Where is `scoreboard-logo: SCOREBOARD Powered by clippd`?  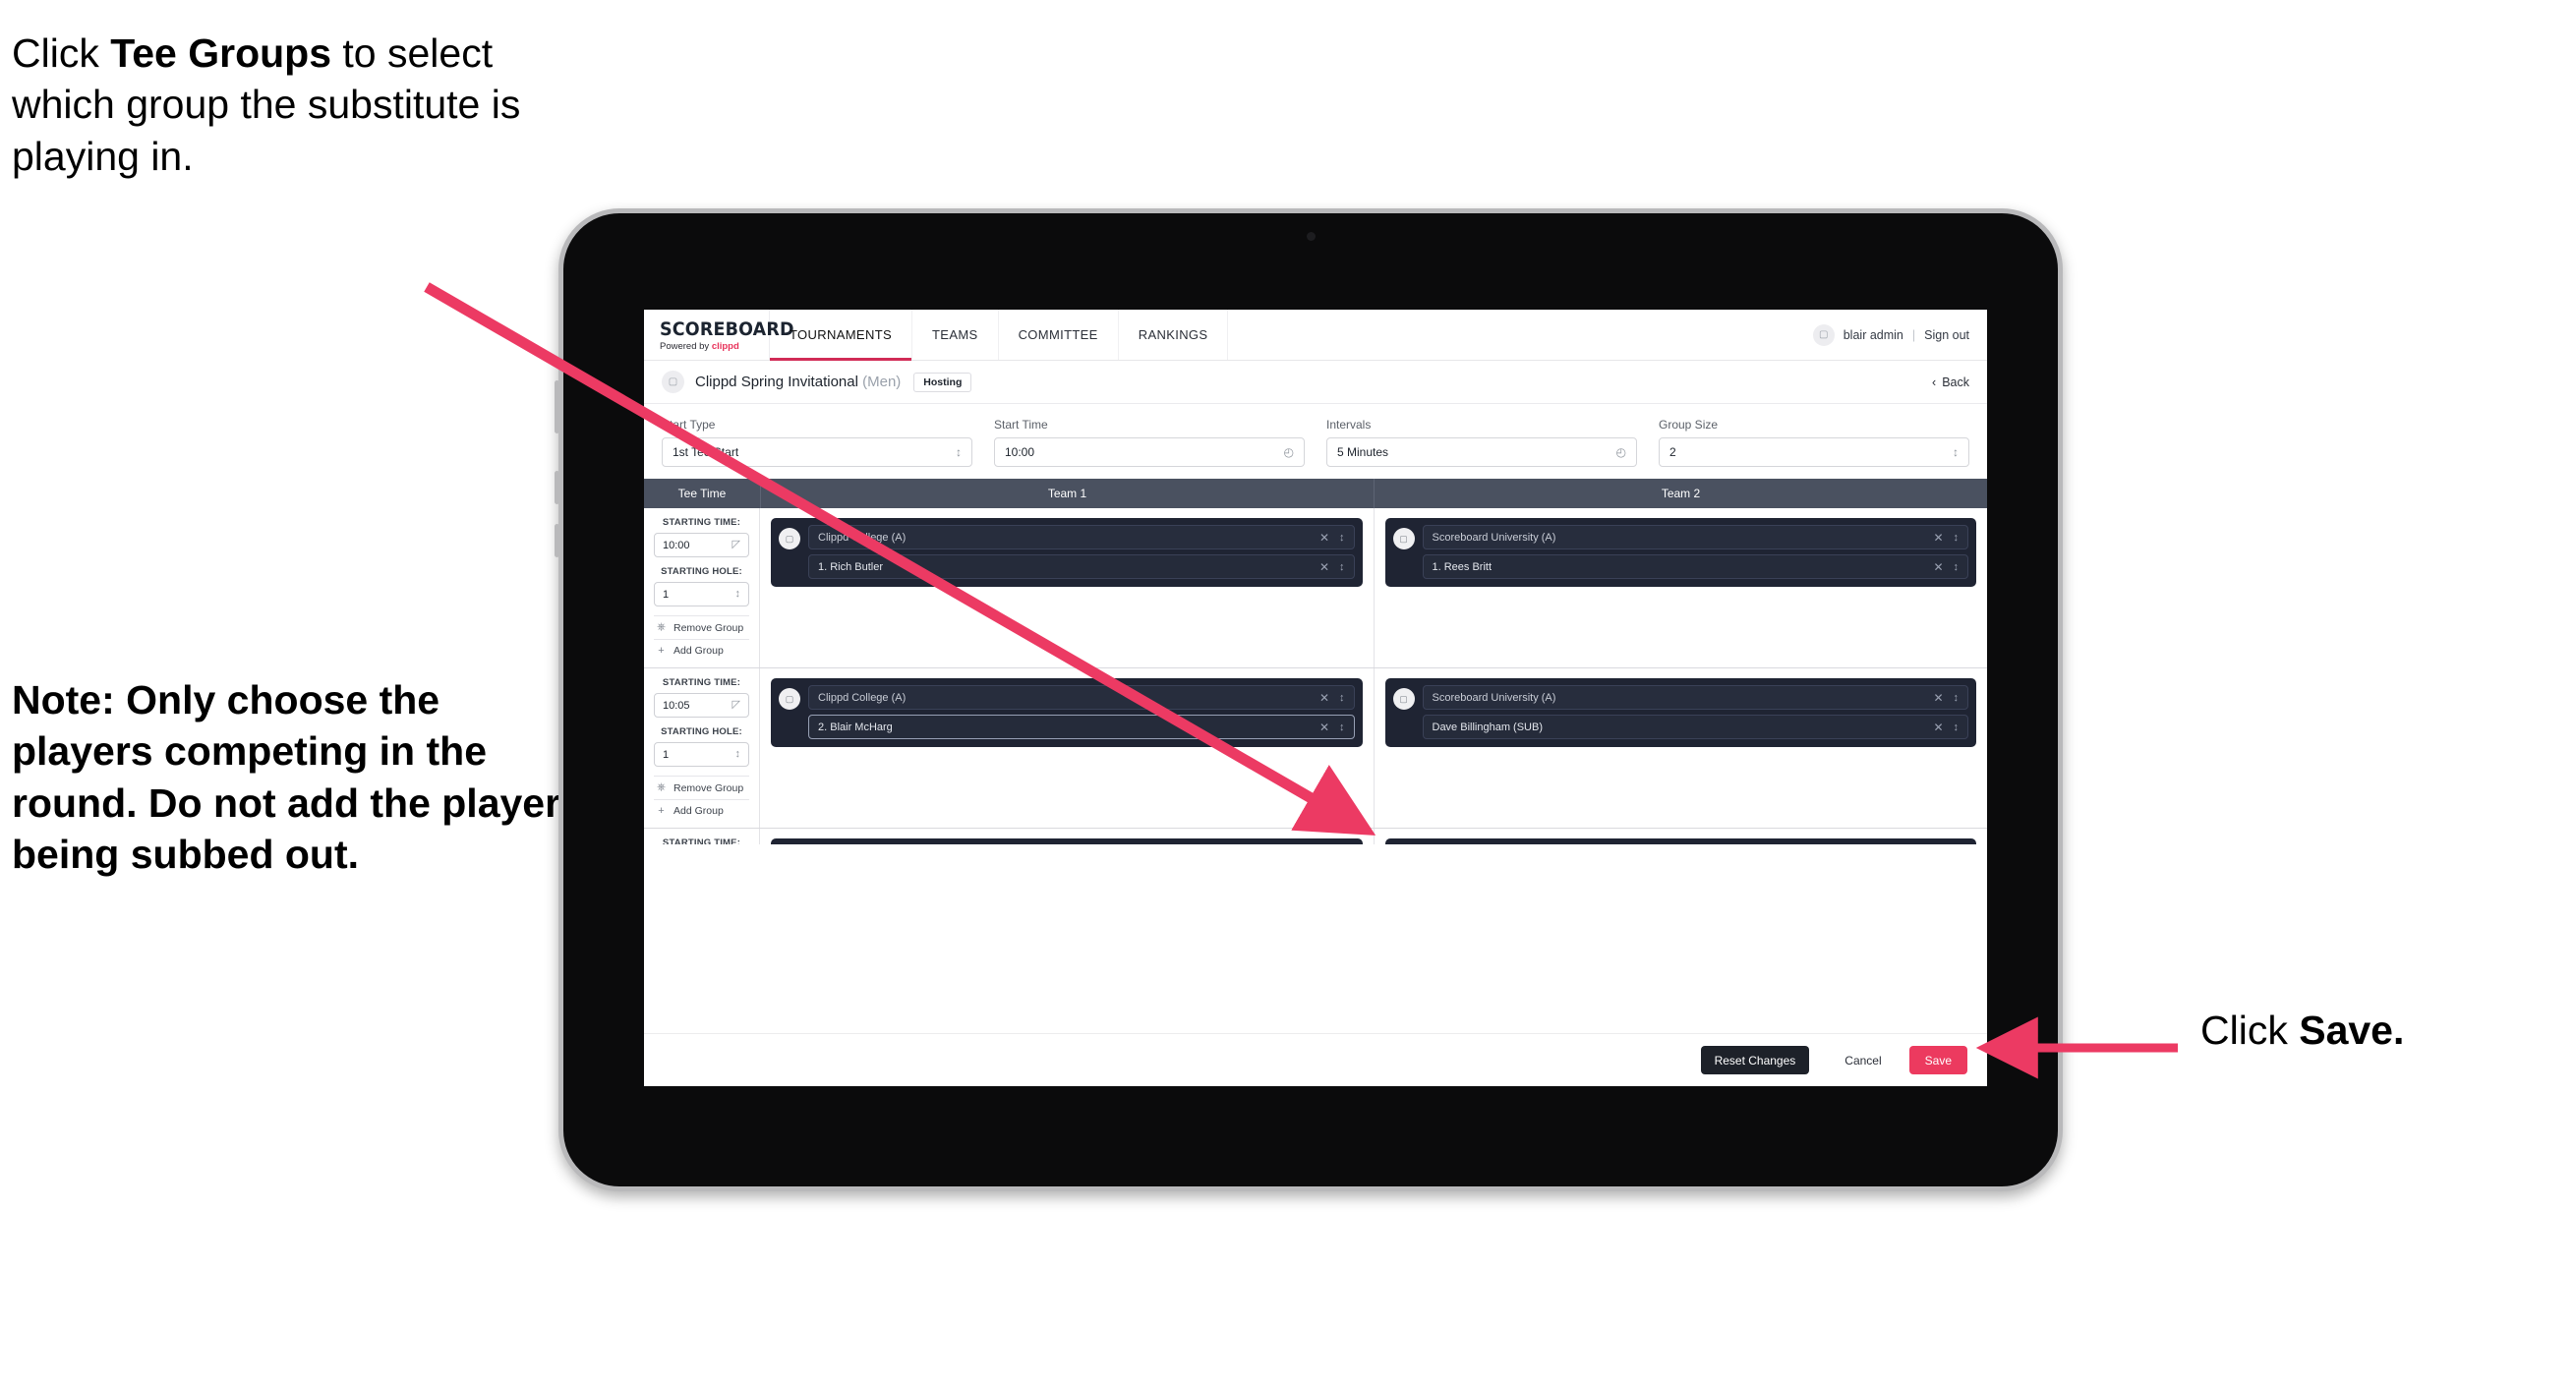 scoreboard-logo: SCOREBOARD Powered by clippd is located at coordinates (719, 335).